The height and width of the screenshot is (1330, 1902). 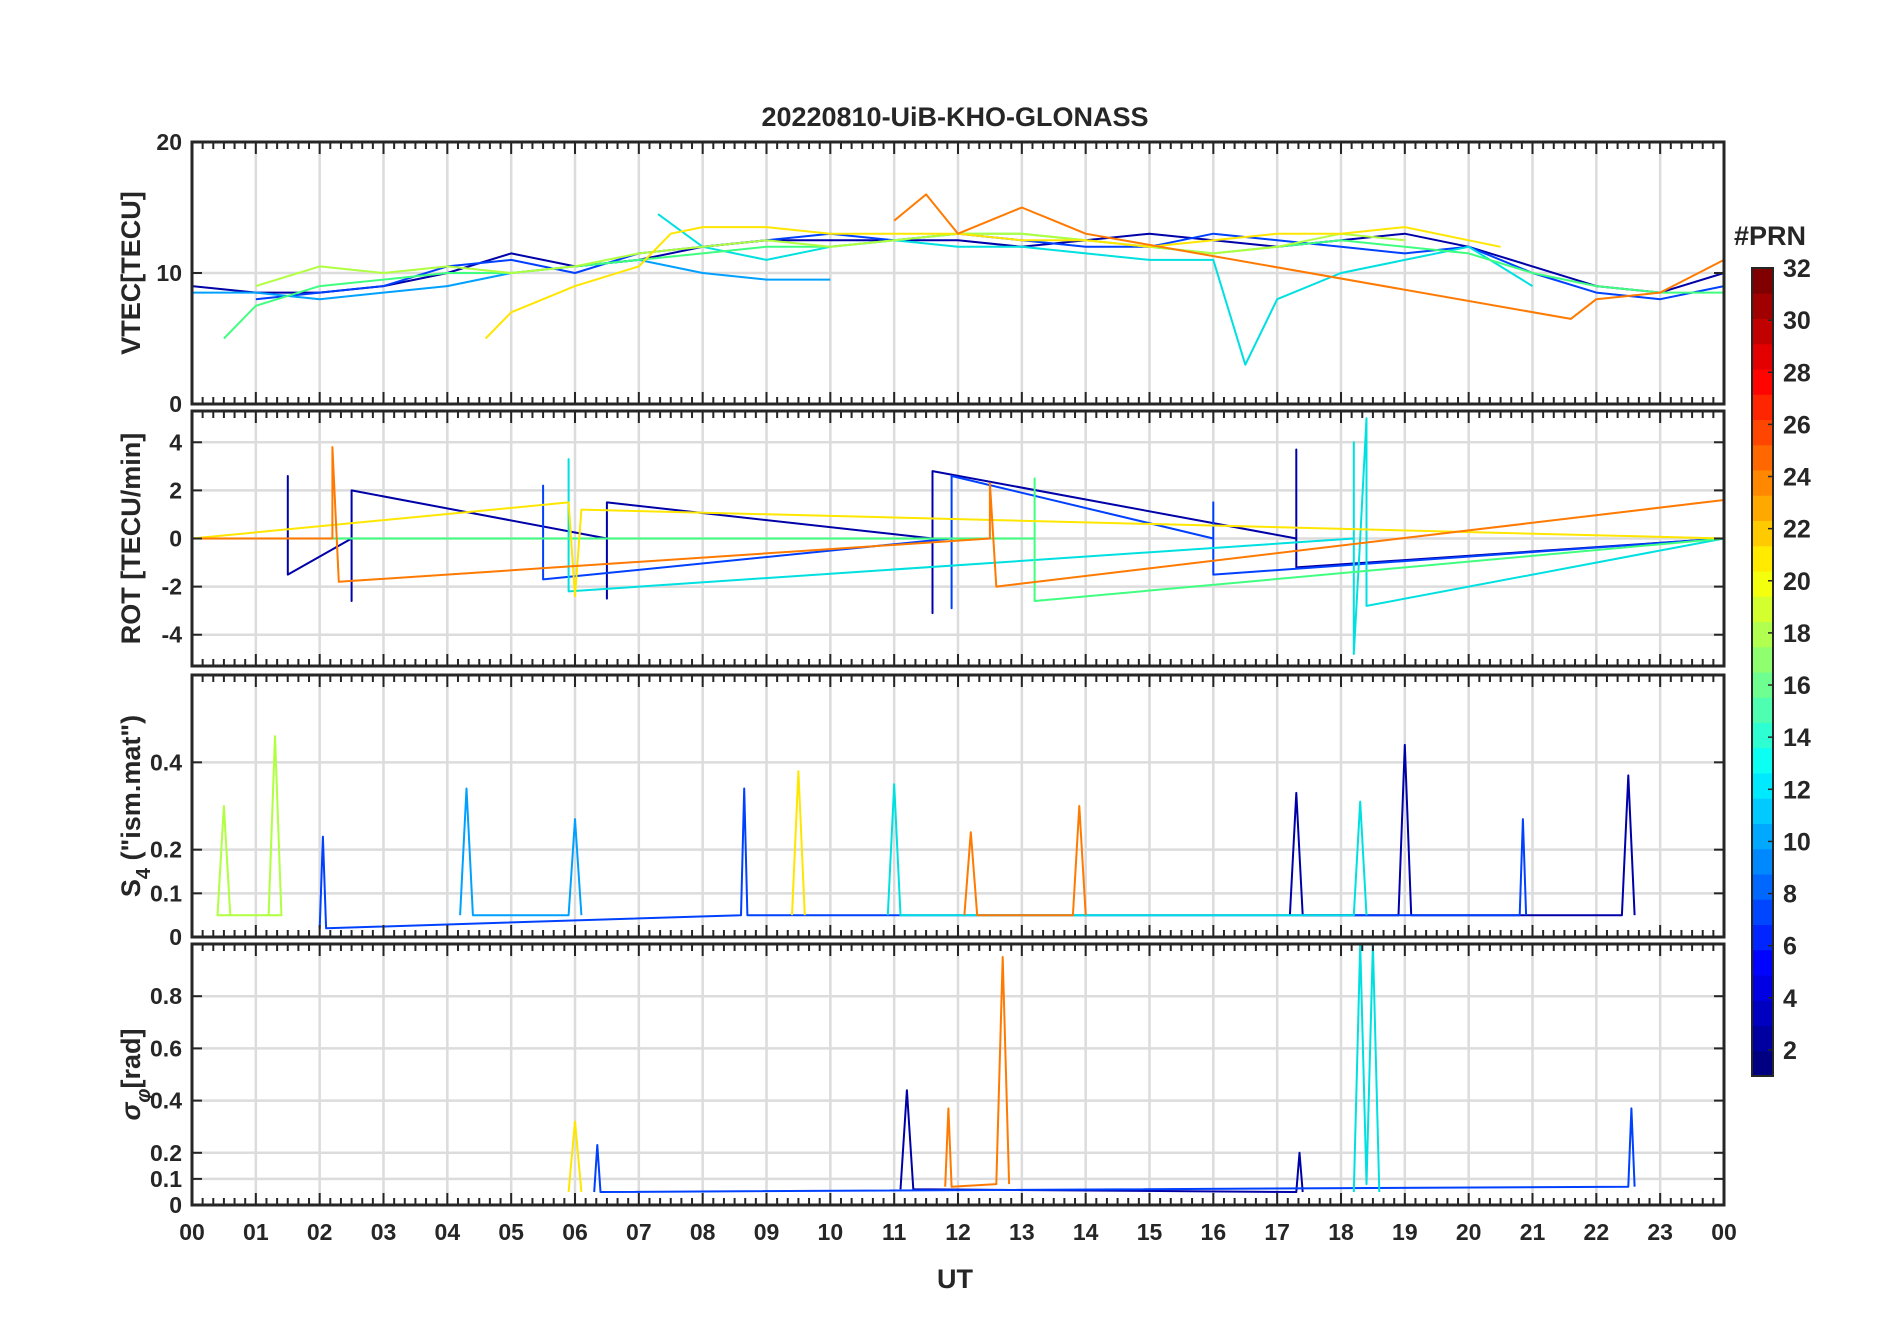 What do you see at coordinates (639, 1232) in the screenshot?
I see `x-tick-label: 07` at bounding box center [639, 1232].